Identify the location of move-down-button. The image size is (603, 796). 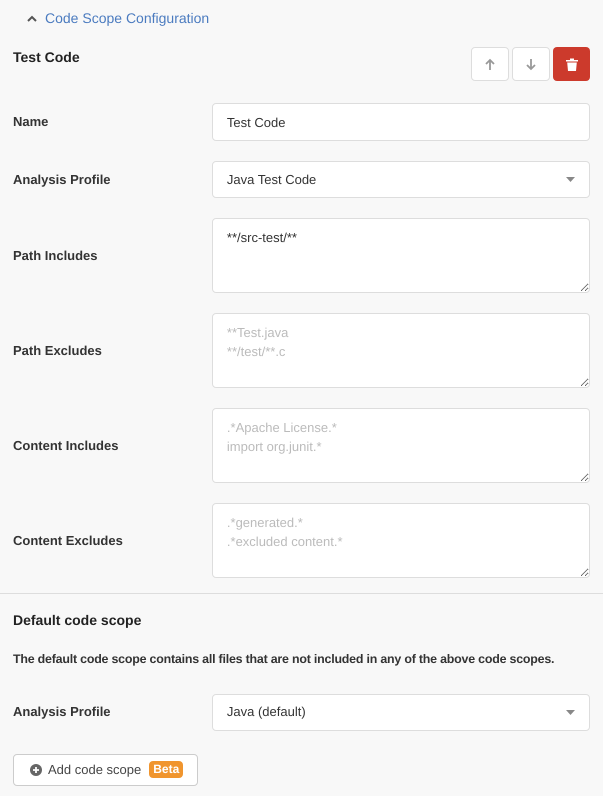
(531, 64).